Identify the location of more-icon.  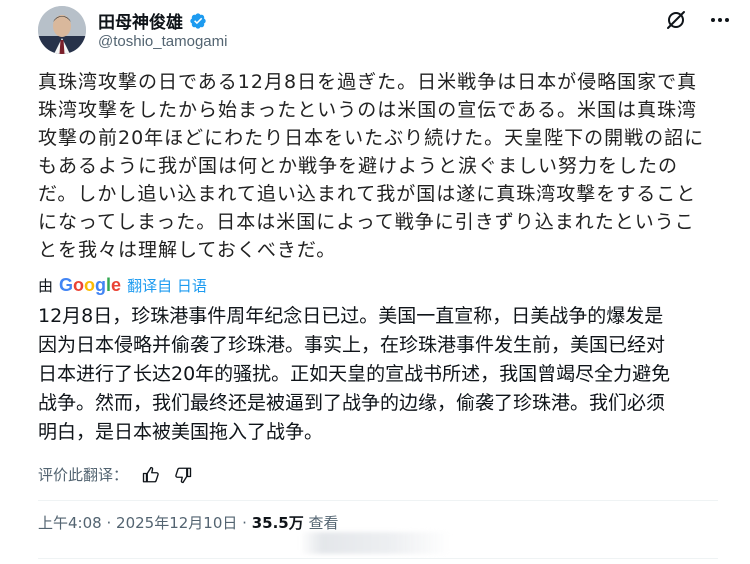
(720, 20).